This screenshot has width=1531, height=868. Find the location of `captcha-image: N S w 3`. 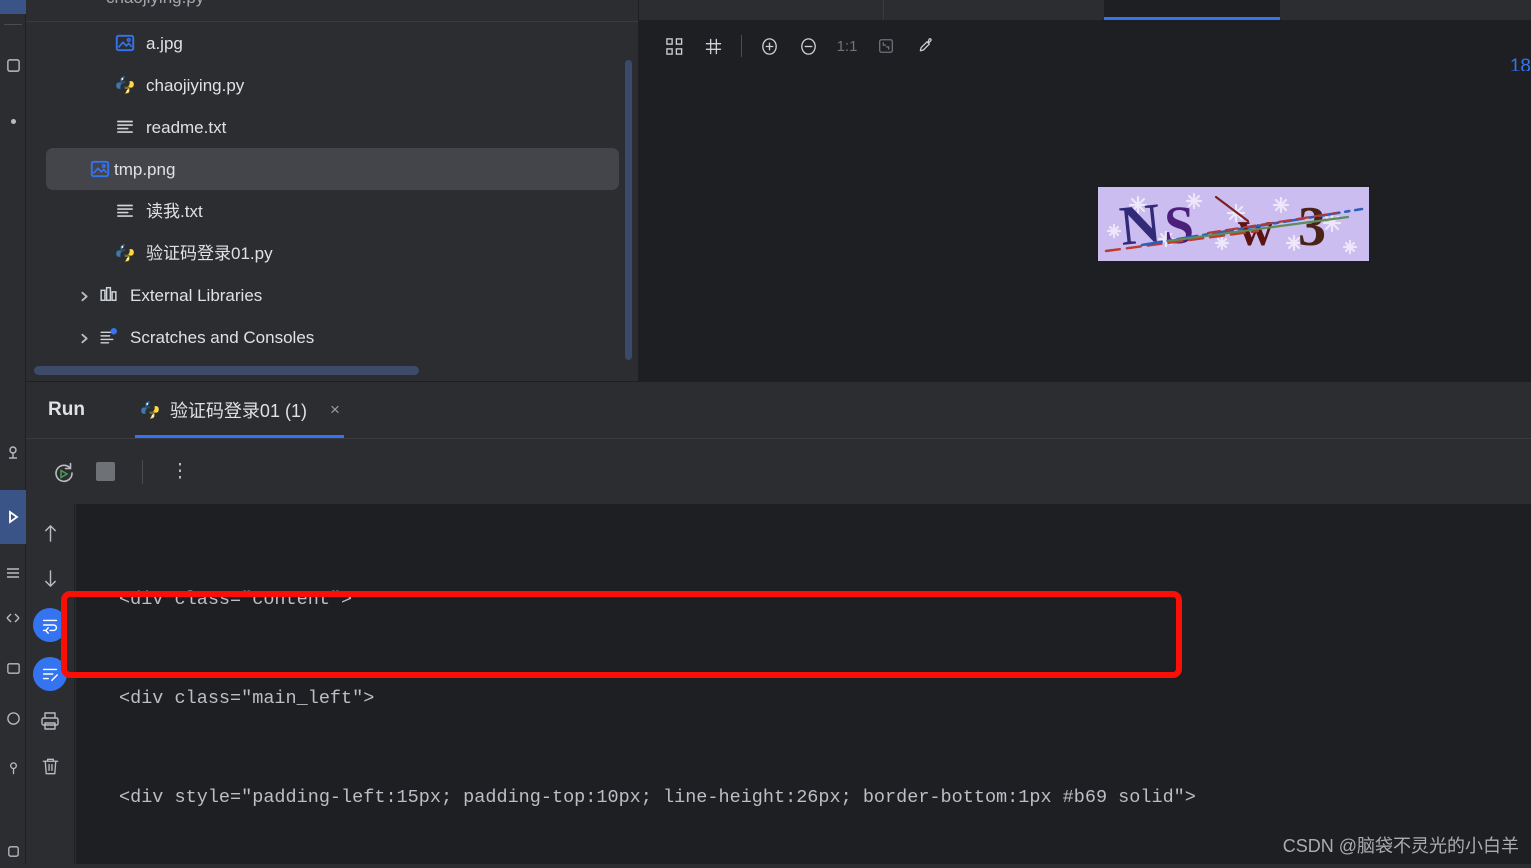

captcha-image: N S w 3 is located at coordinates (1233, 224).